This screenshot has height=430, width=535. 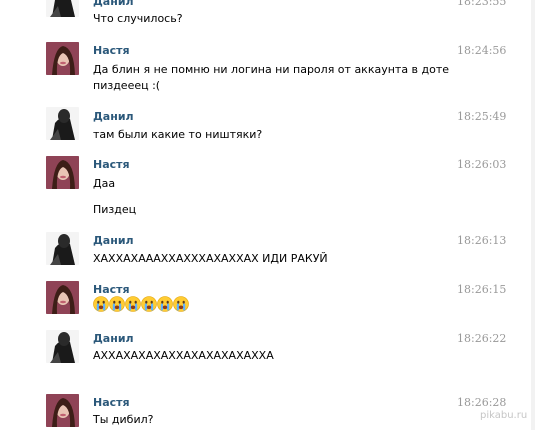 I want to click on message-time: 18:24:56, so click(x=482, y=50).